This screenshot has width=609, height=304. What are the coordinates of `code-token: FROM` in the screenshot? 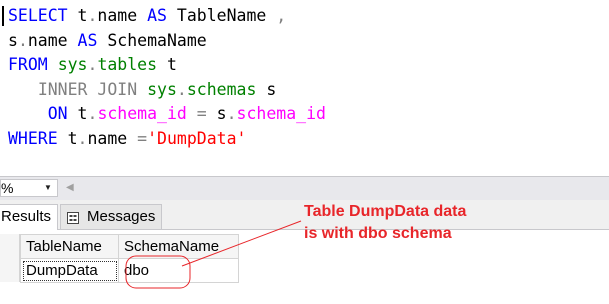 It's located at (28, 65).